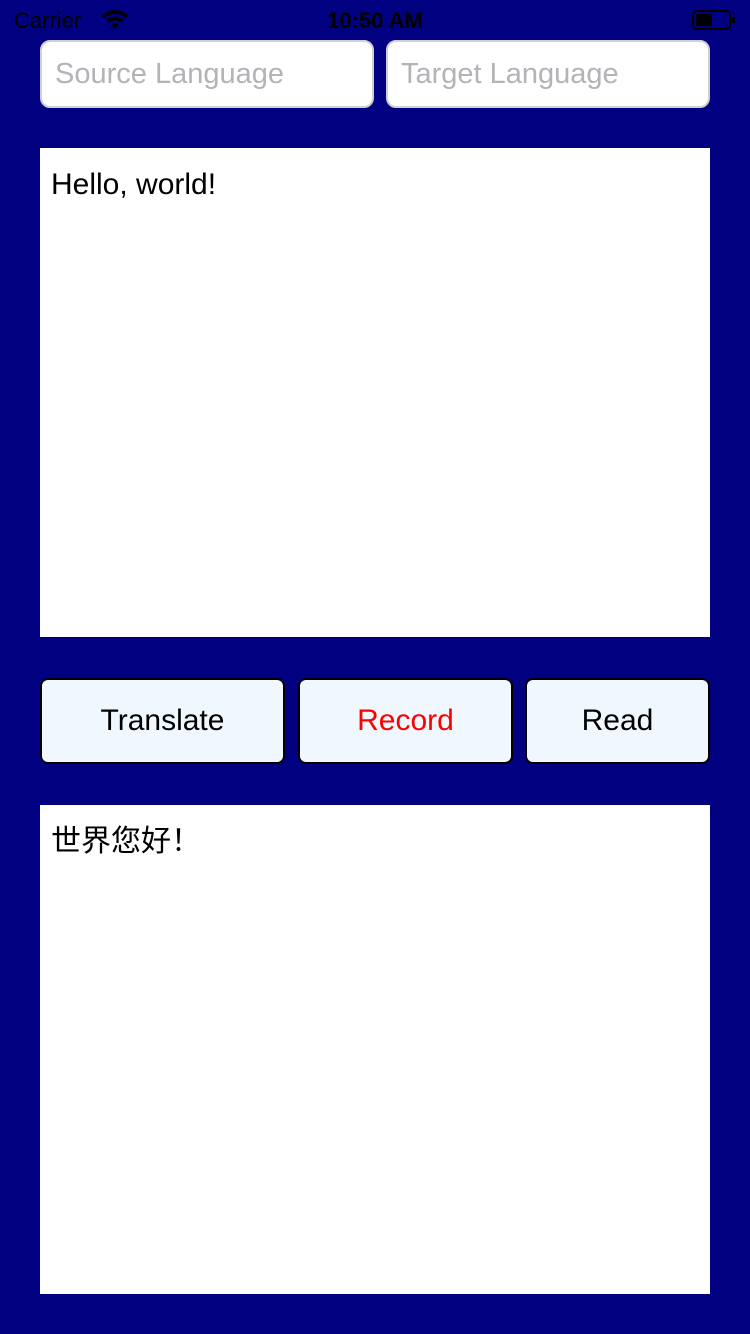  I want to click on status-time: 10:50 AM, so click(375, 20).